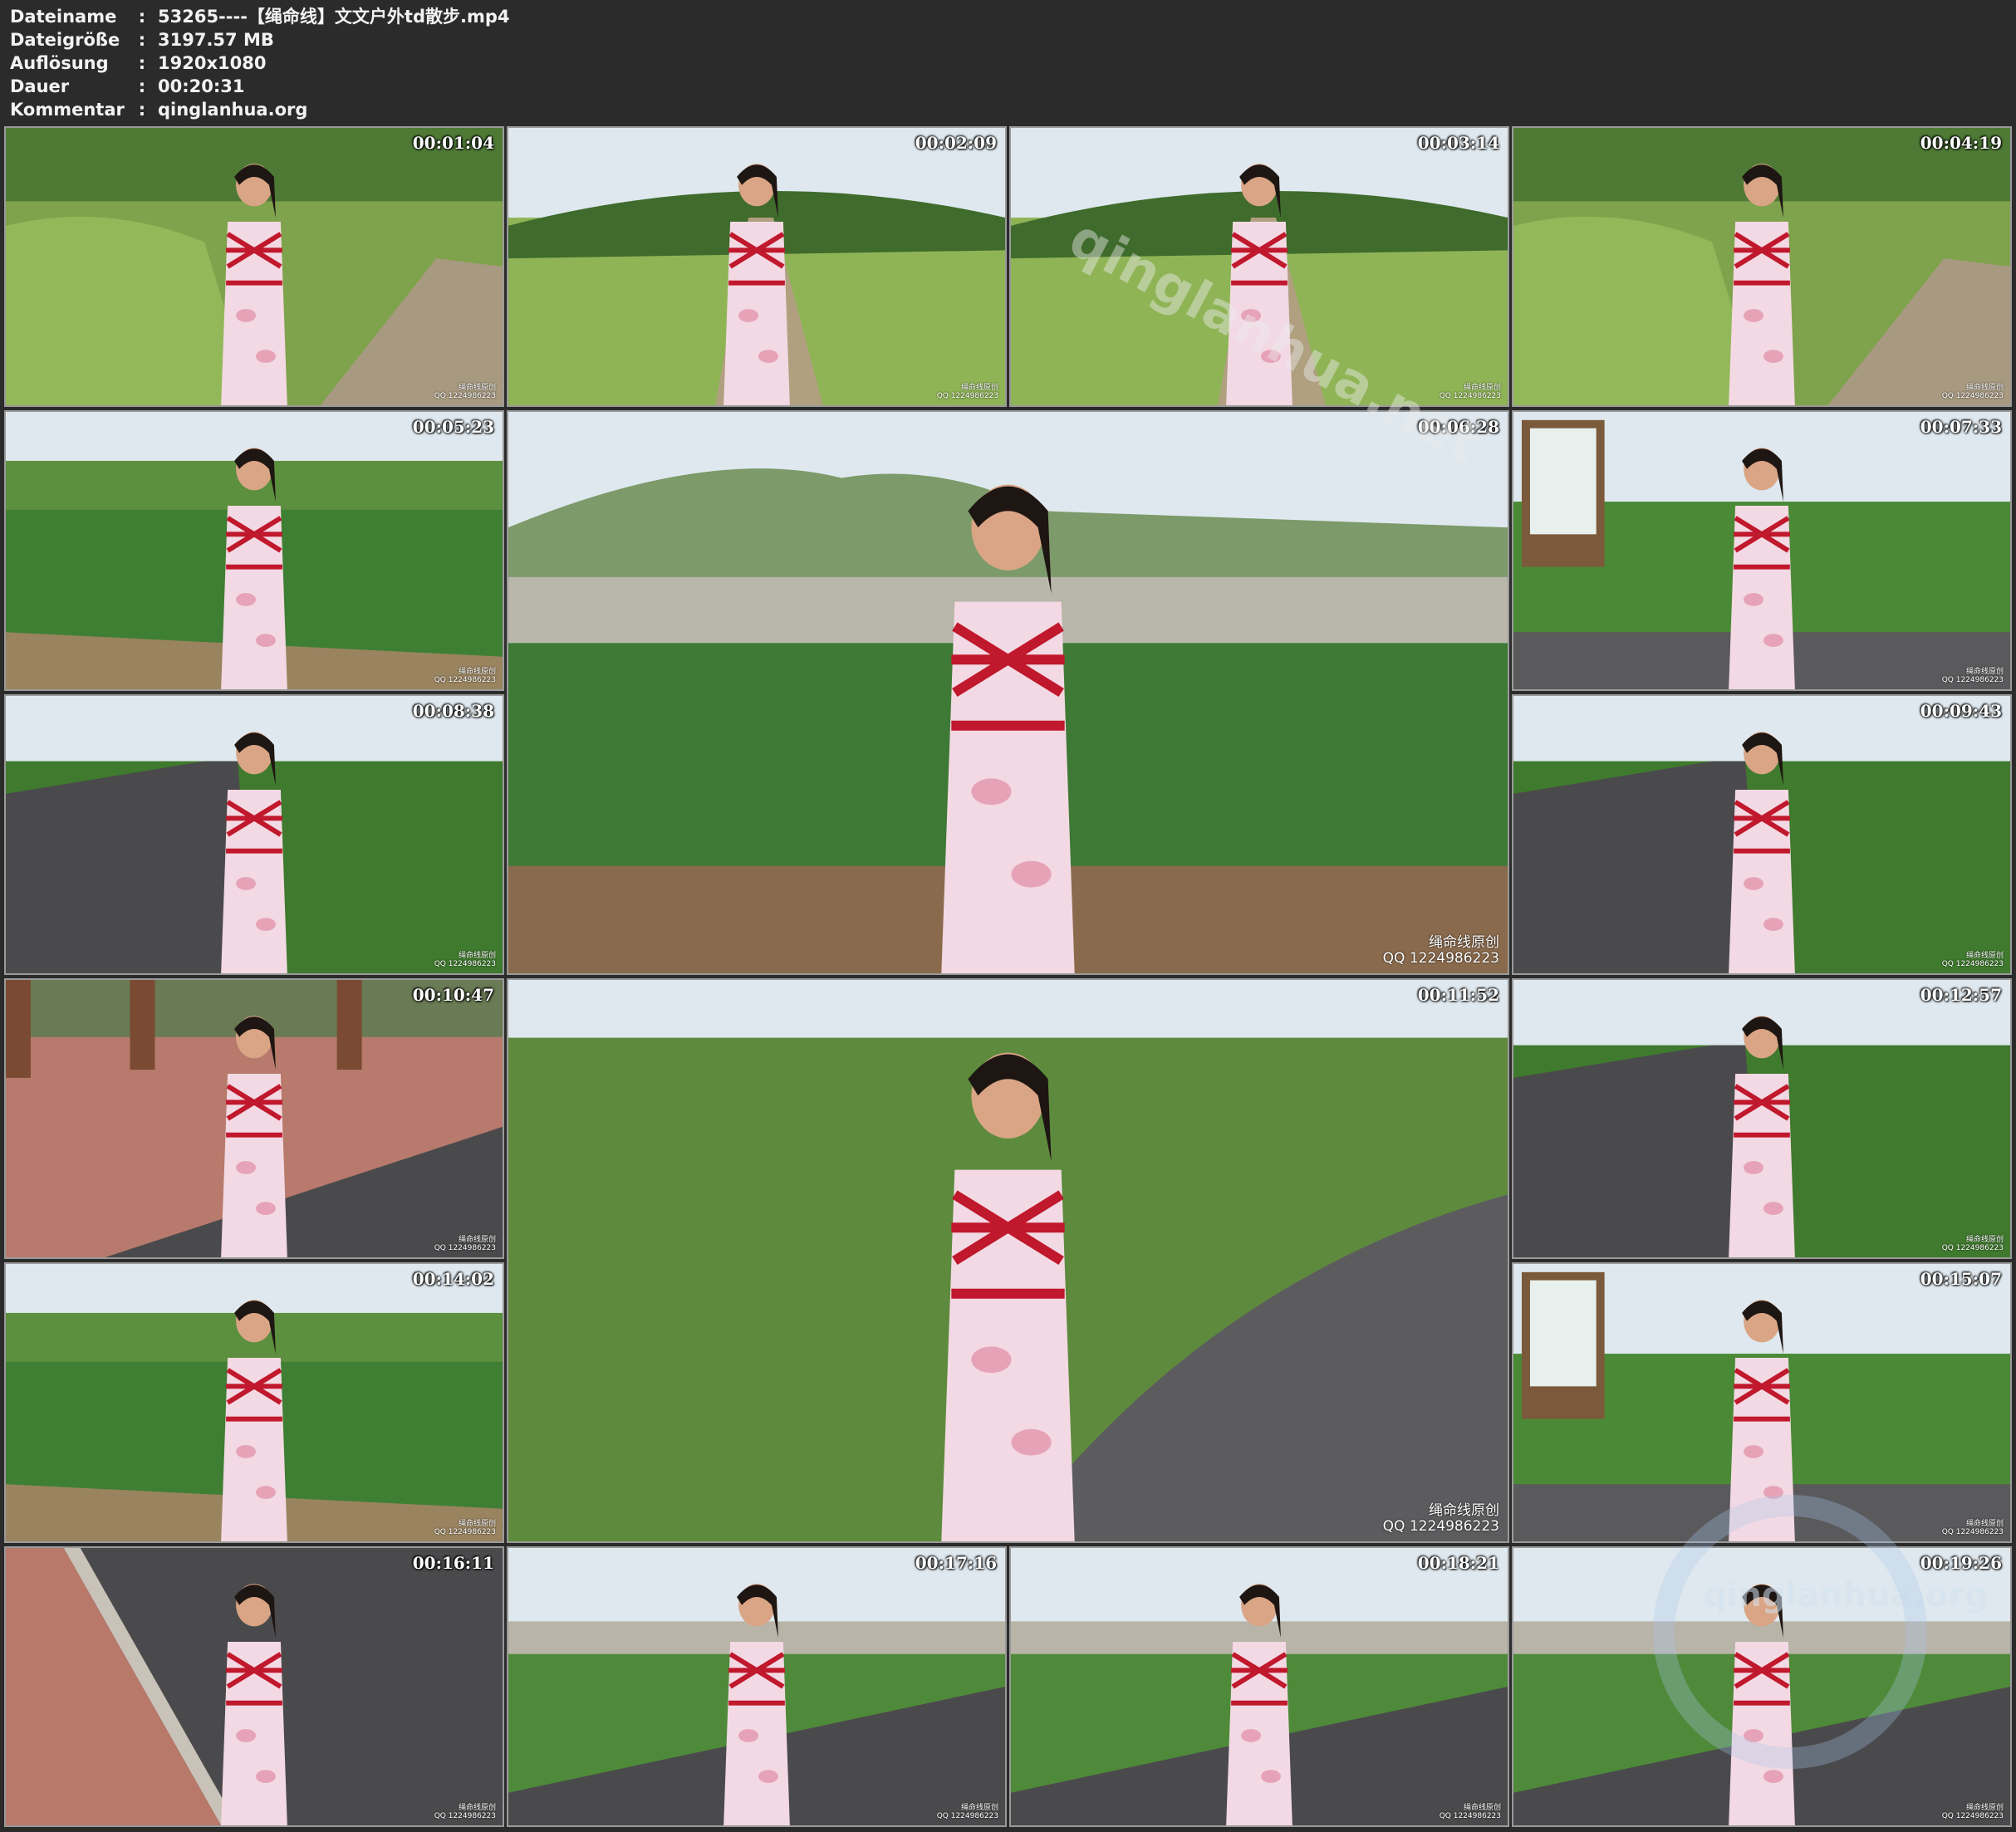 This screenshot has height=1832, width=2016. I want to click on video-thumbnail: 00:12:57 绳命线原创 QQ 1224986223, so click(1762, 1118).